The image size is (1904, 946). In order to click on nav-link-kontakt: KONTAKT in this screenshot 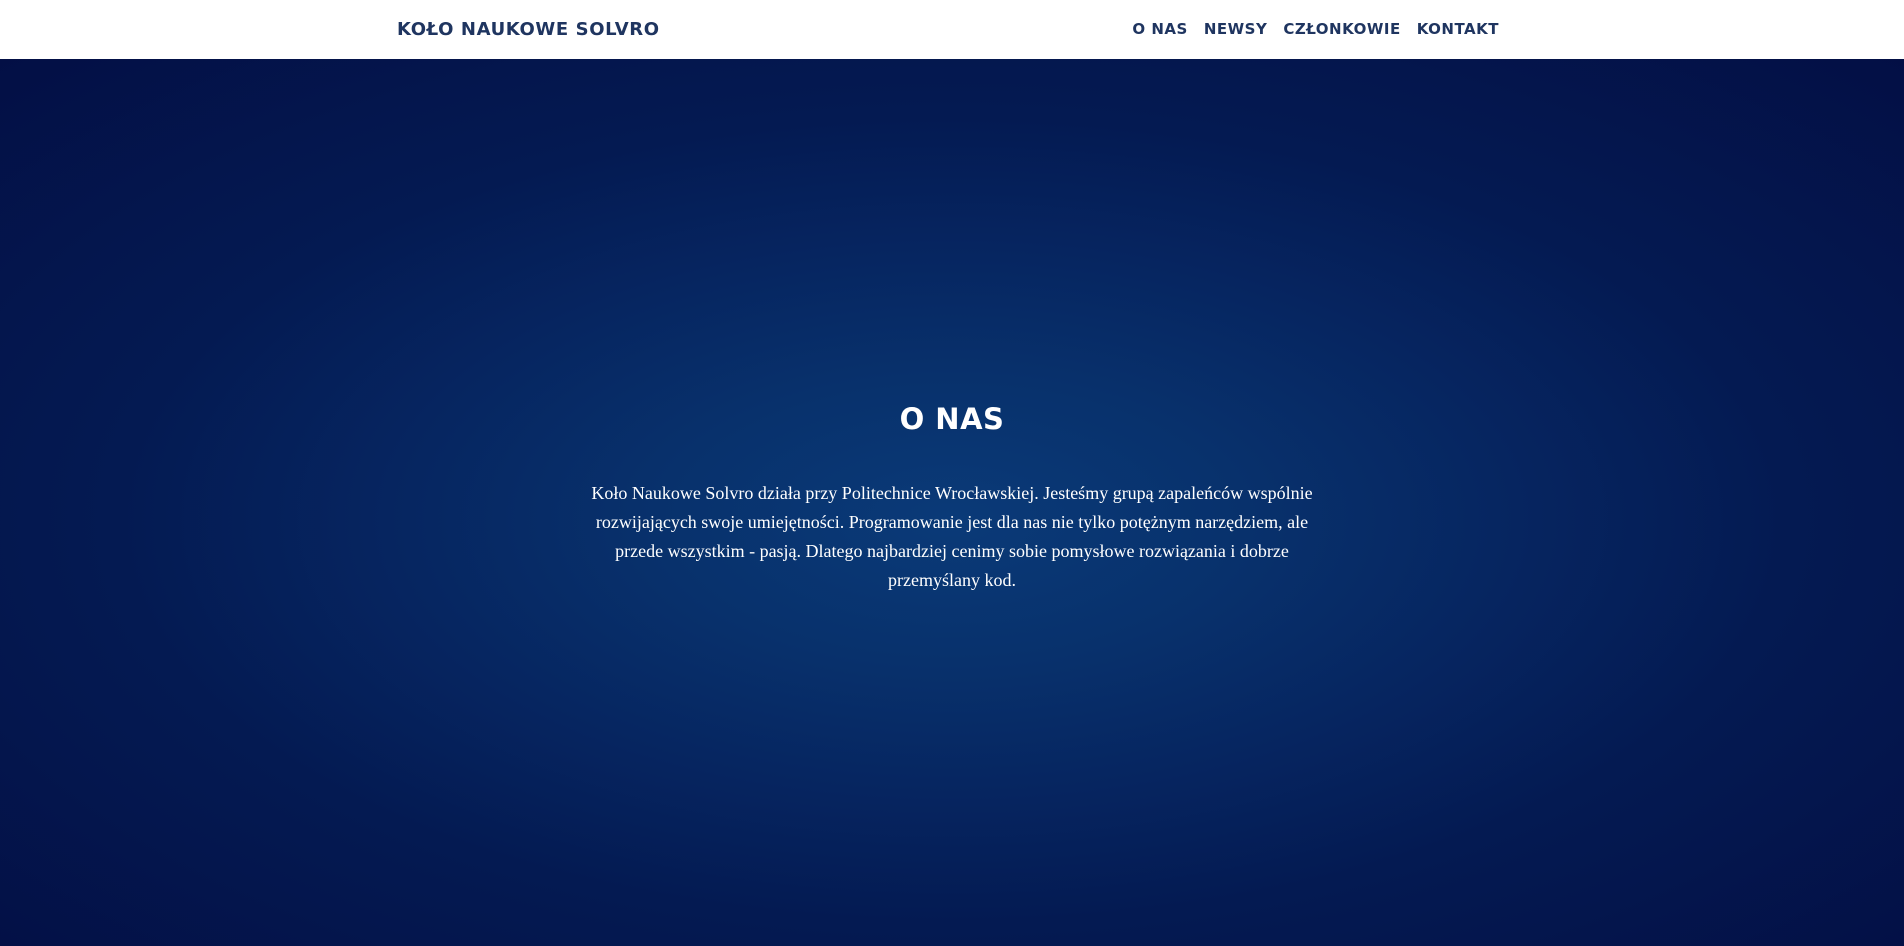, I will do `click(1458, 29)`.